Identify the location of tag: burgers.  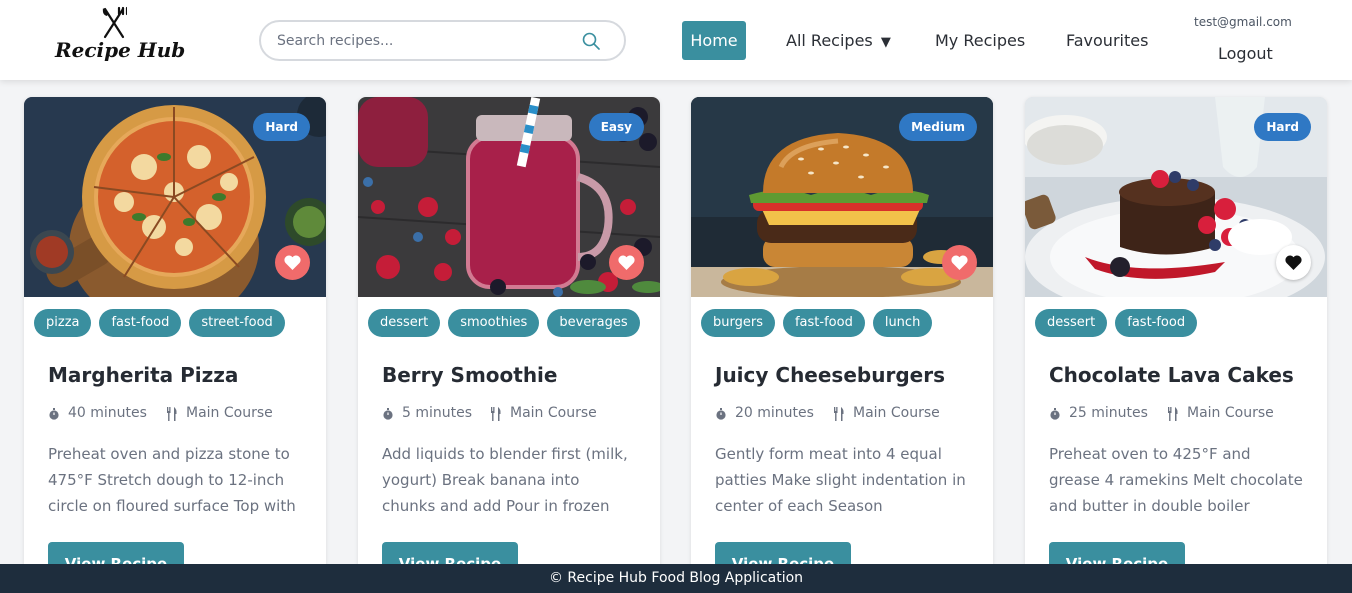
(738, 323).